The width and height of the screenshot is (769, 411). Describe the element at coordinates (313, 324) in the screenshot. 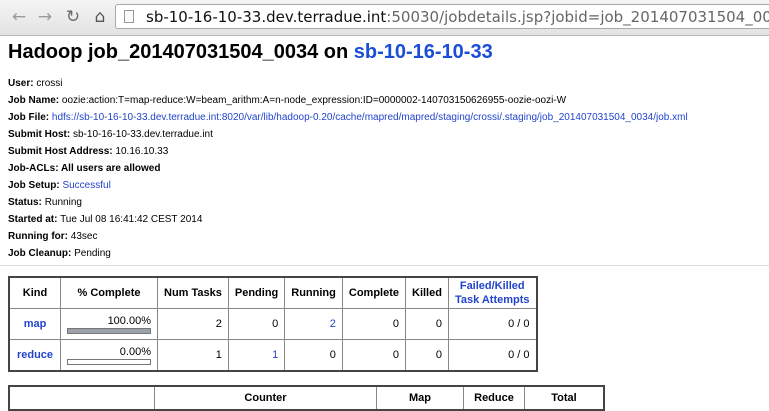

I see `running-cell: 2` at that location.